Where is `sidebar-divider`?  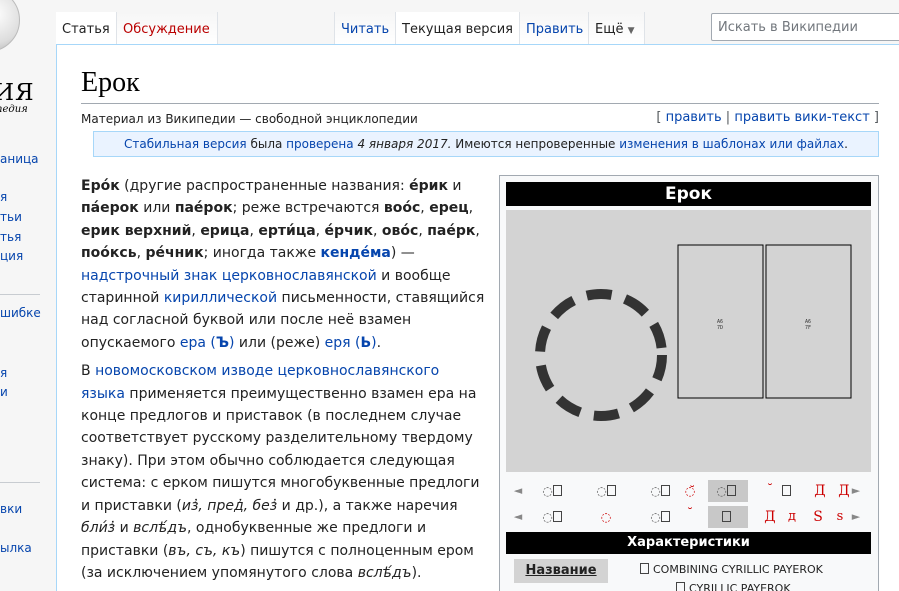 sidebar-divider is located at coordinates (20, 482).